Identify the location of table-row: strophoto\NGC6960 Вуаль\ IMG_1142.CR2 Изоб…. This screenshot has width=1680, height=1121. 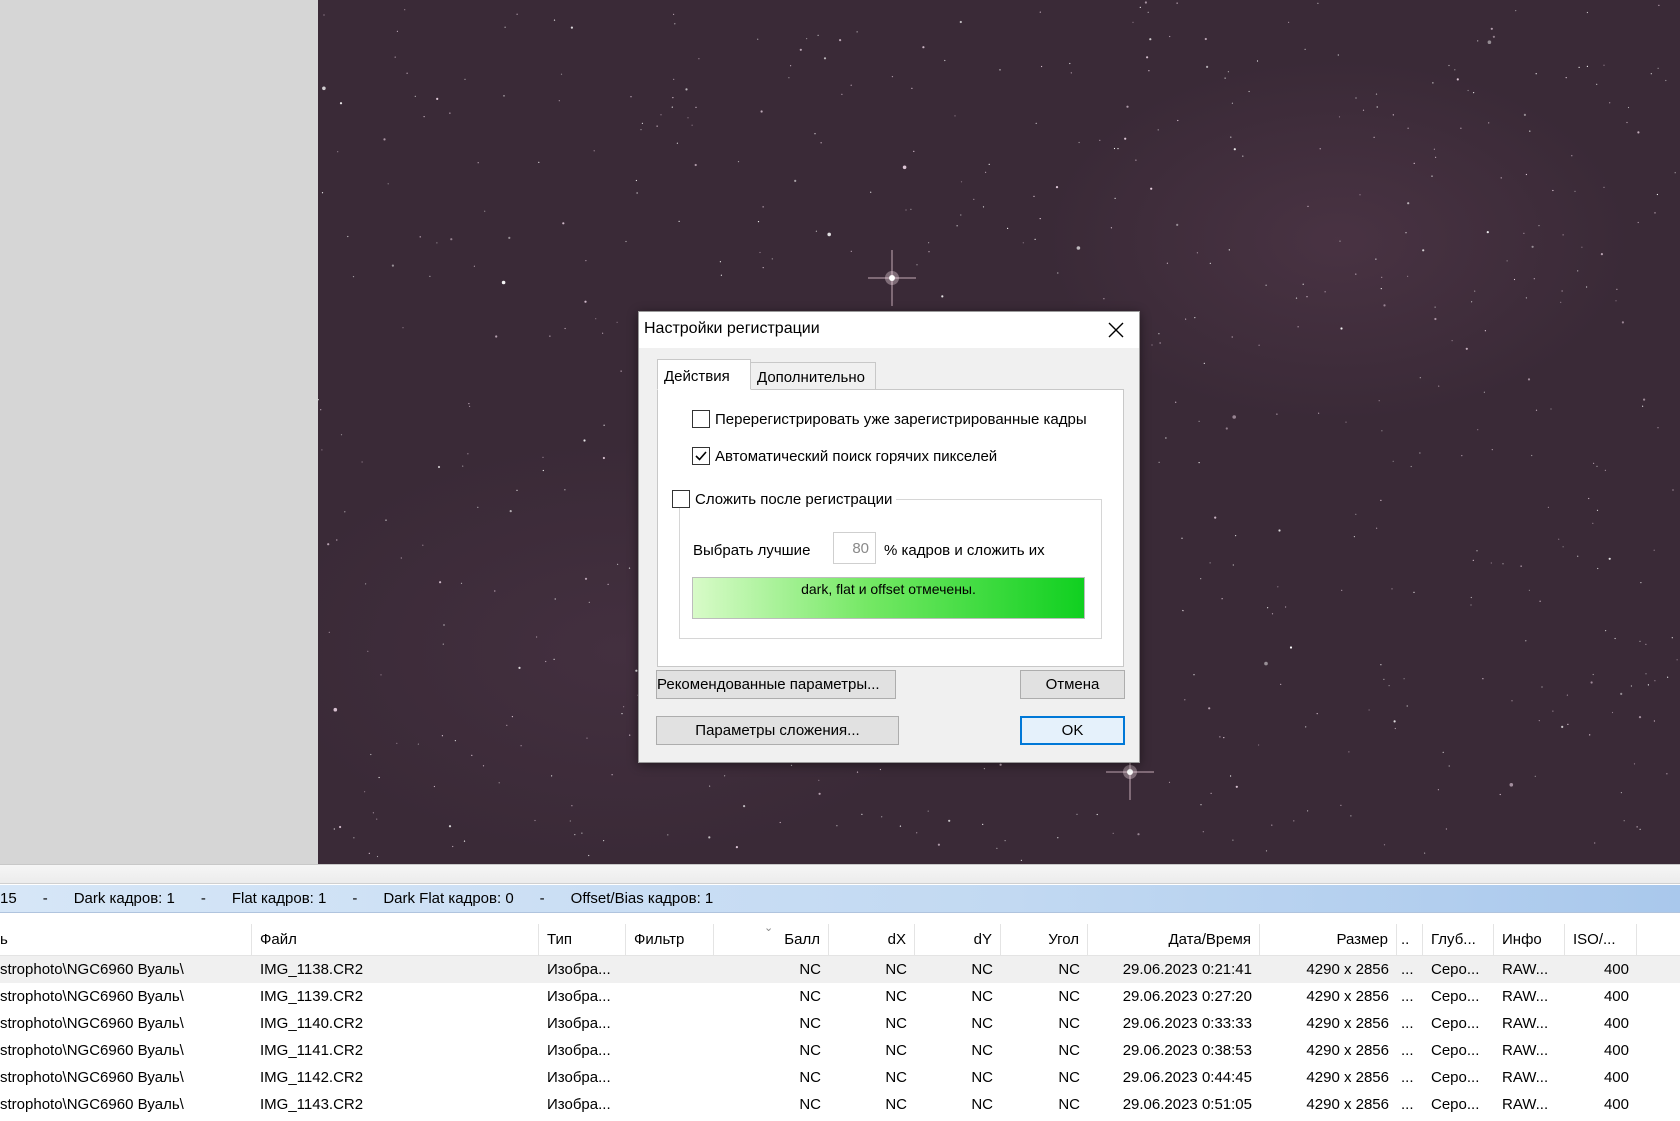
(840, 1077).